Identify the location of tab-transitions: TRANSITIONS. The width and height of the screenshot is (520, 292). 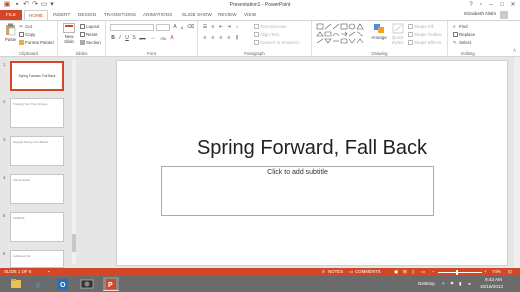
(120, 15).